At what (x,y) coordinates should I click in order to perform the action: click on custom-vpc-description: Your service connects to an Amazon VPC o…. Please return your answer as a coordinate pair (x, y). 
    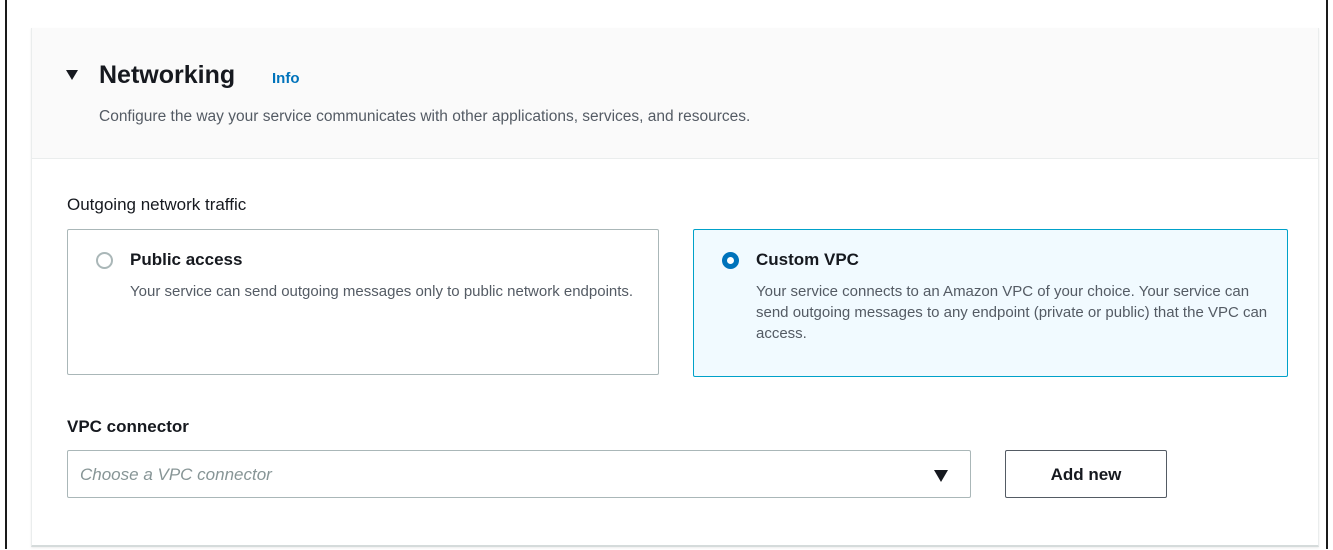
    Looking at the image, I should click on (1012, 312).